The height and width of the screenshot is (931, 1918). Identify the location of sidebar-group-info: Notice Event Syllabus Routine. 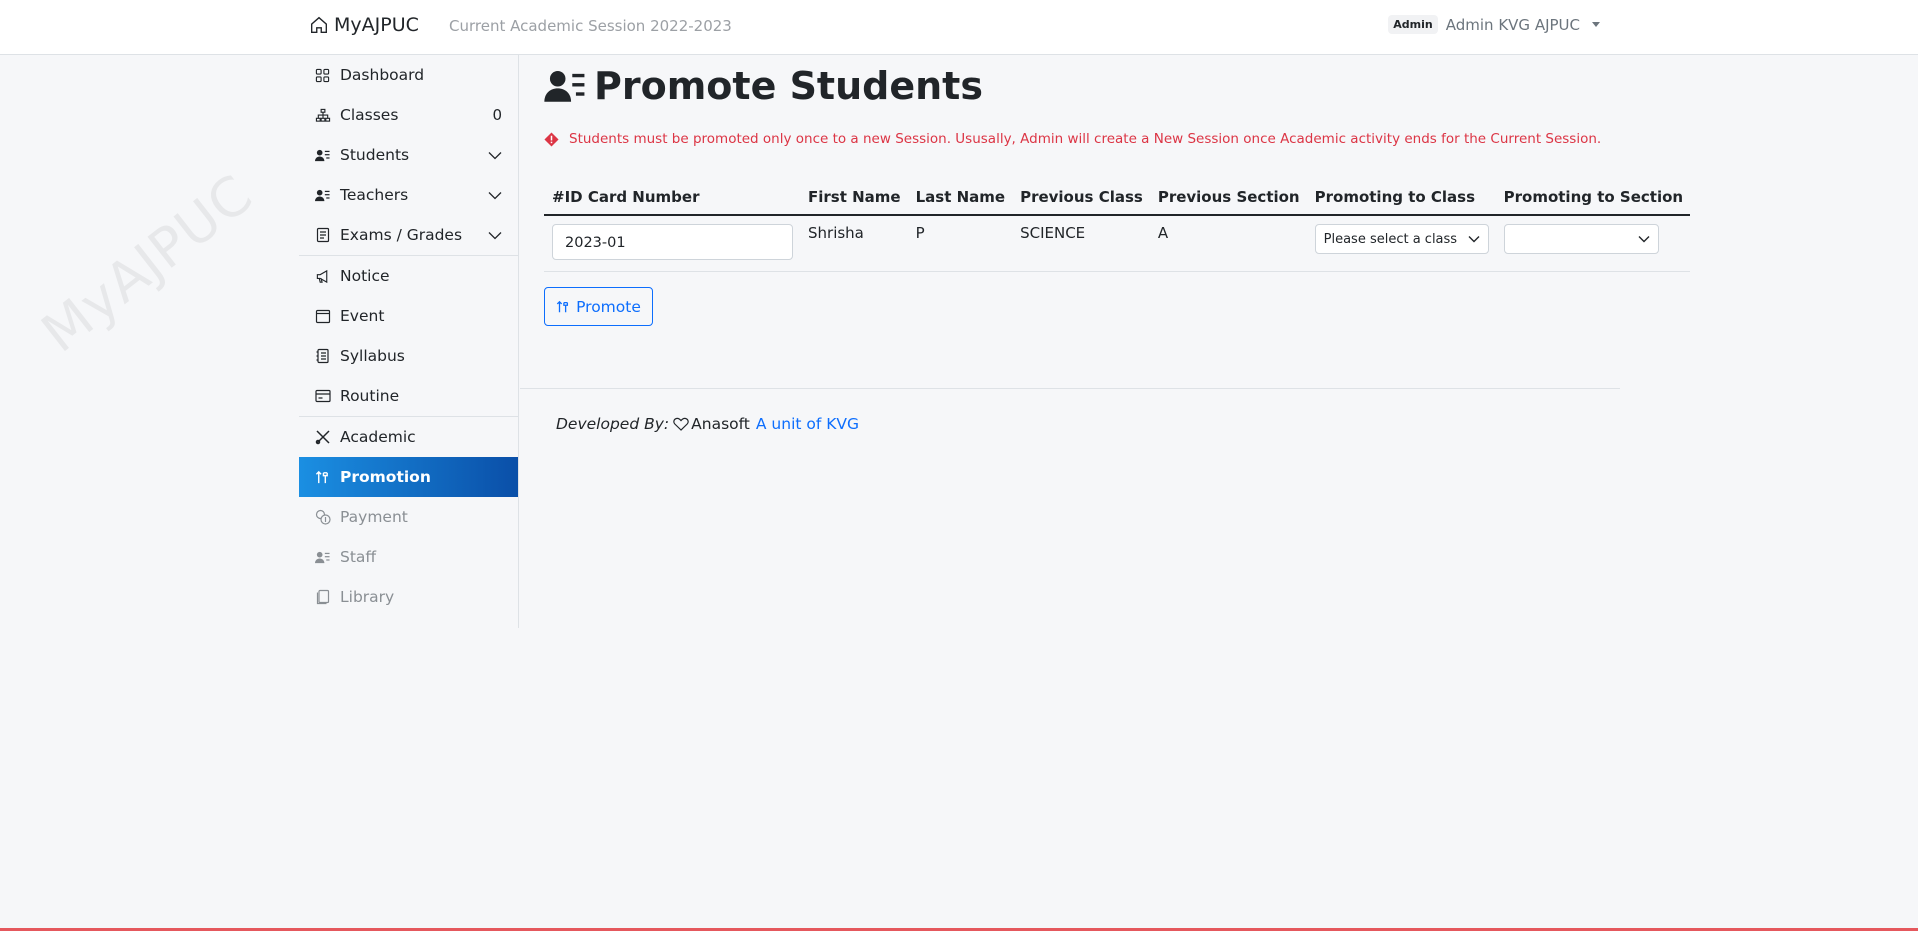
(408, 336).